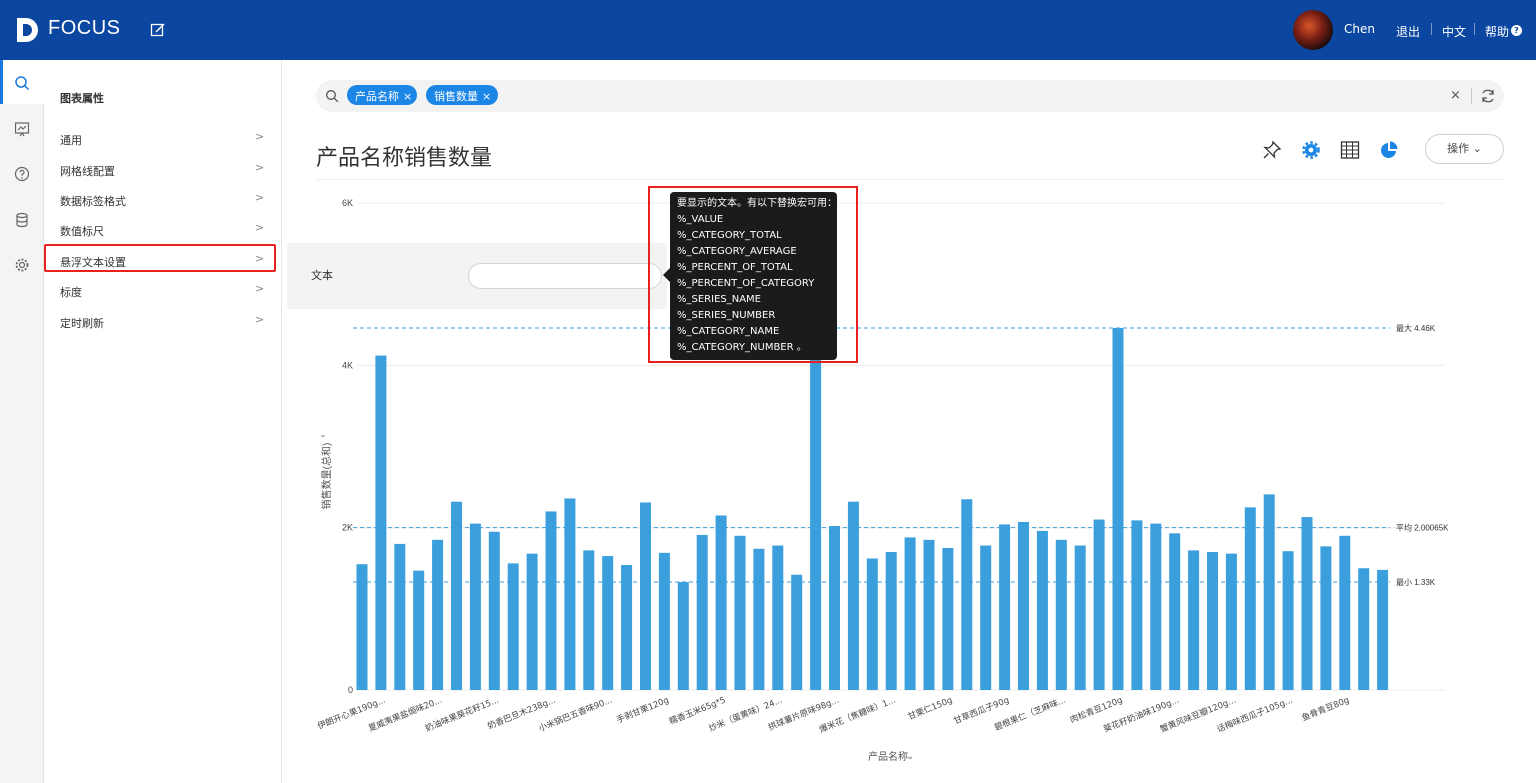  I want to click on chart-title: 产品名称销售数量, so click(404, 158).